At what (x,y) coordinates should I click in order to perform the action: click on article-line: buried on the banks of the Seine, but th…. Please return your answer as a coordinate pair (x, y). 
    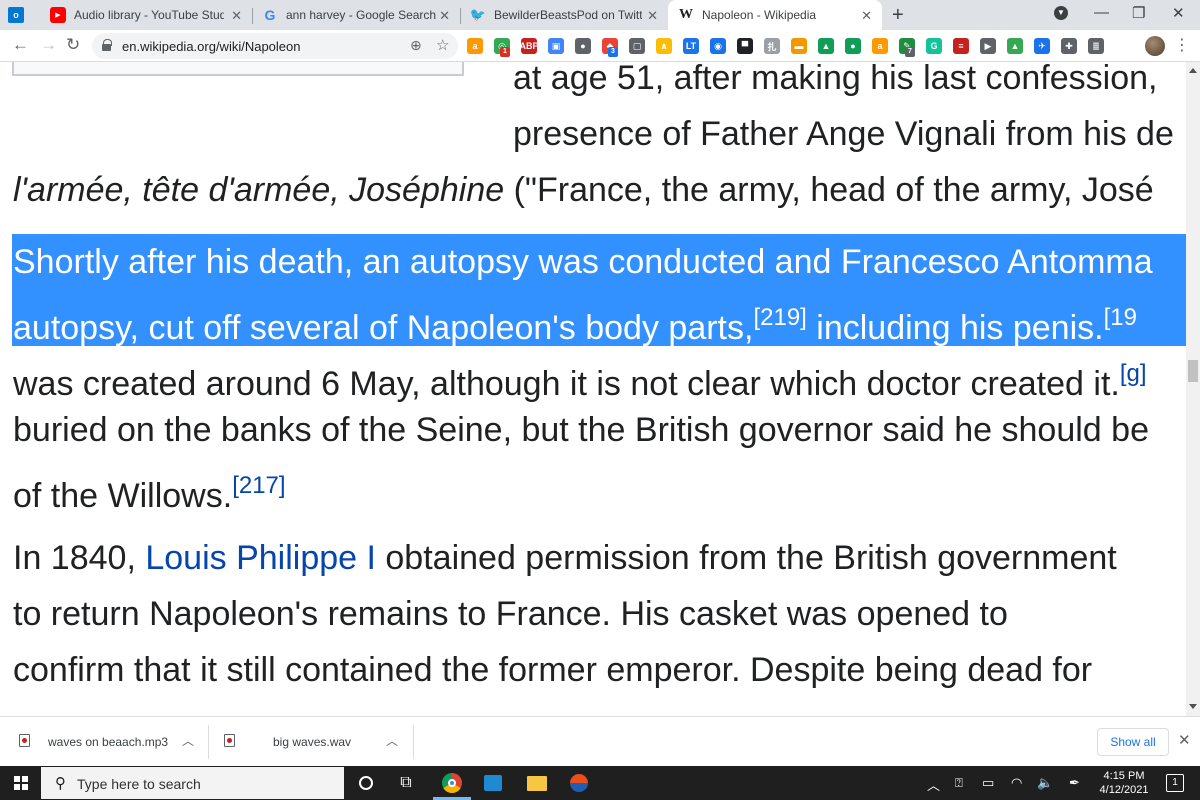
    Looking at the image, I should click on (581, 430).